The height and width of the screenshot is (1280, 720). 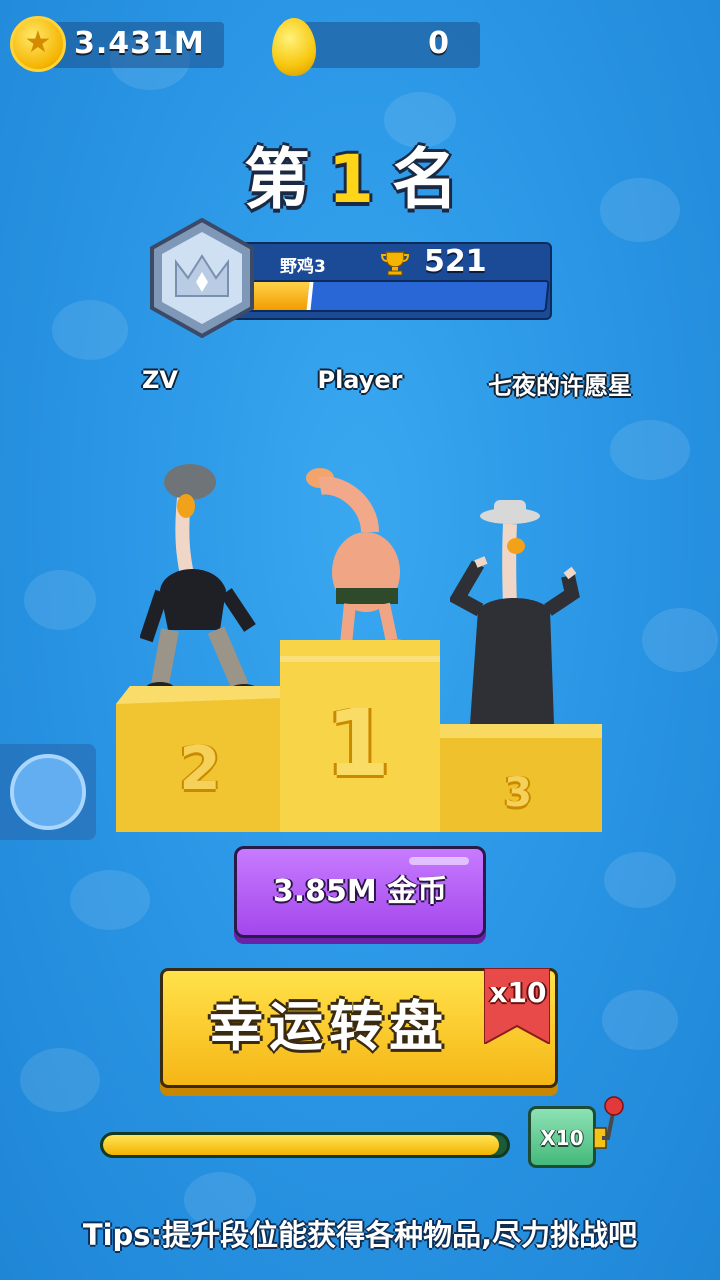 What do you see at coordinates (303, 267) in the screenshot?
I see `rank-name: 野鸡3` at bounding box center [303, 267].